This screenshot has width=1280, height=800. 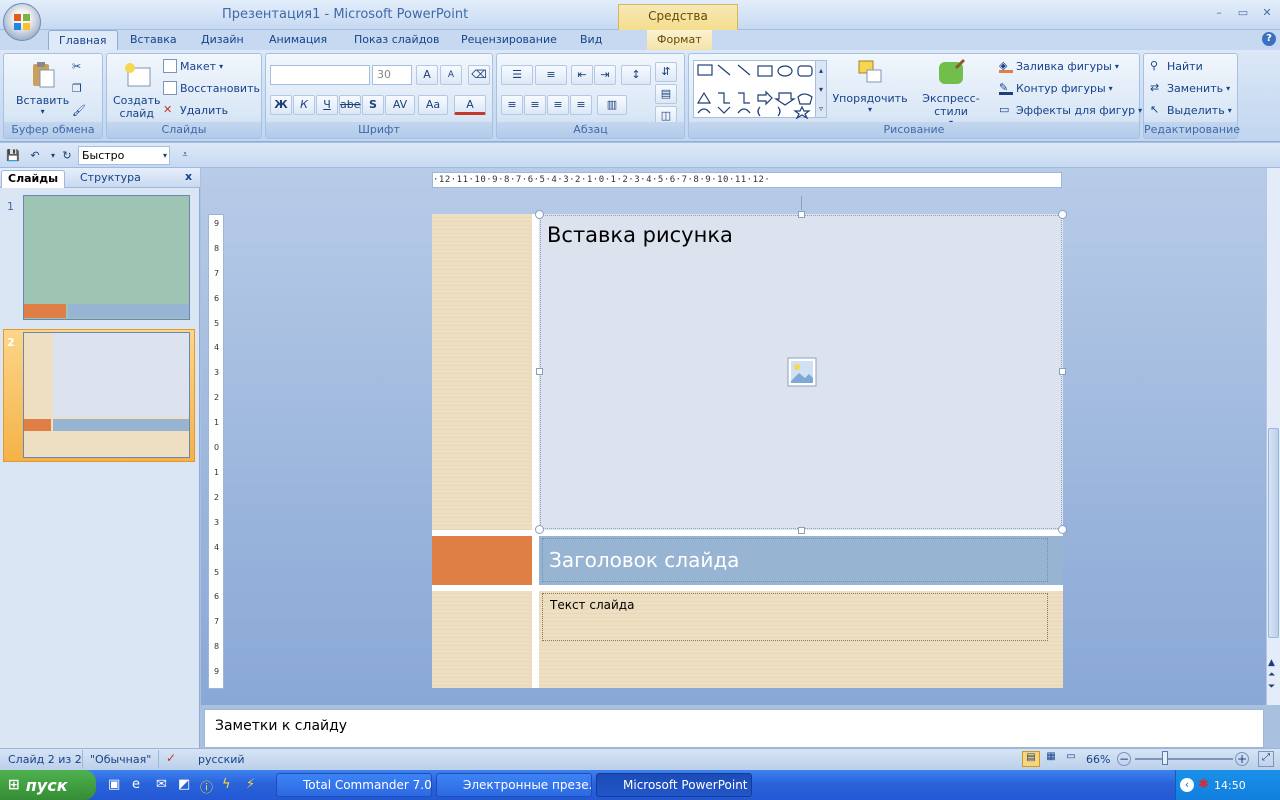 I want to click on paste-dropdown-icon: ▾, so click(x=43, y=111).